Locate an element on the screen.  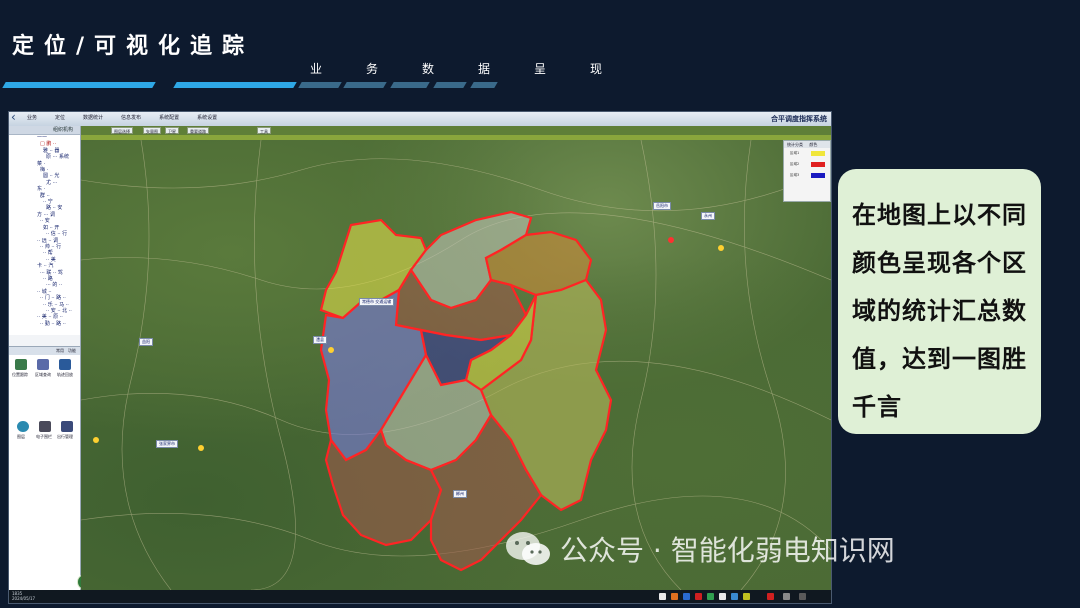
legend-label: 区域2 is located at coordinates (795, 164).